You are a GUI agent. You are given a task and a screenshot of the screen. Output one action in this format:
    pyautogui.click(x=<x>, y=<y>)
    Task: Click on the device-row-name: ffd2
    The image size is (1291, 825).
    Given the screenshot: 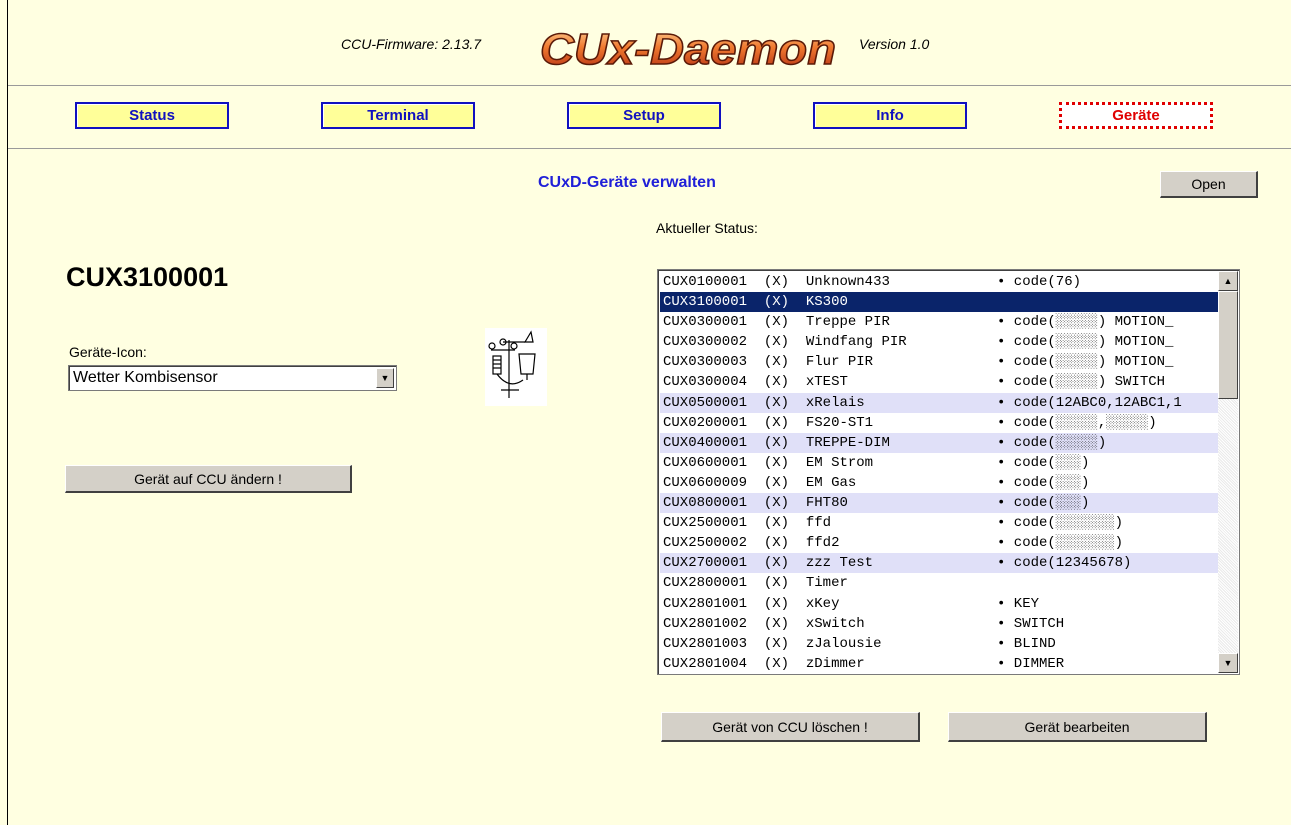 What is the action you would take?
    pyautogui.click(x=822, y=543)
    